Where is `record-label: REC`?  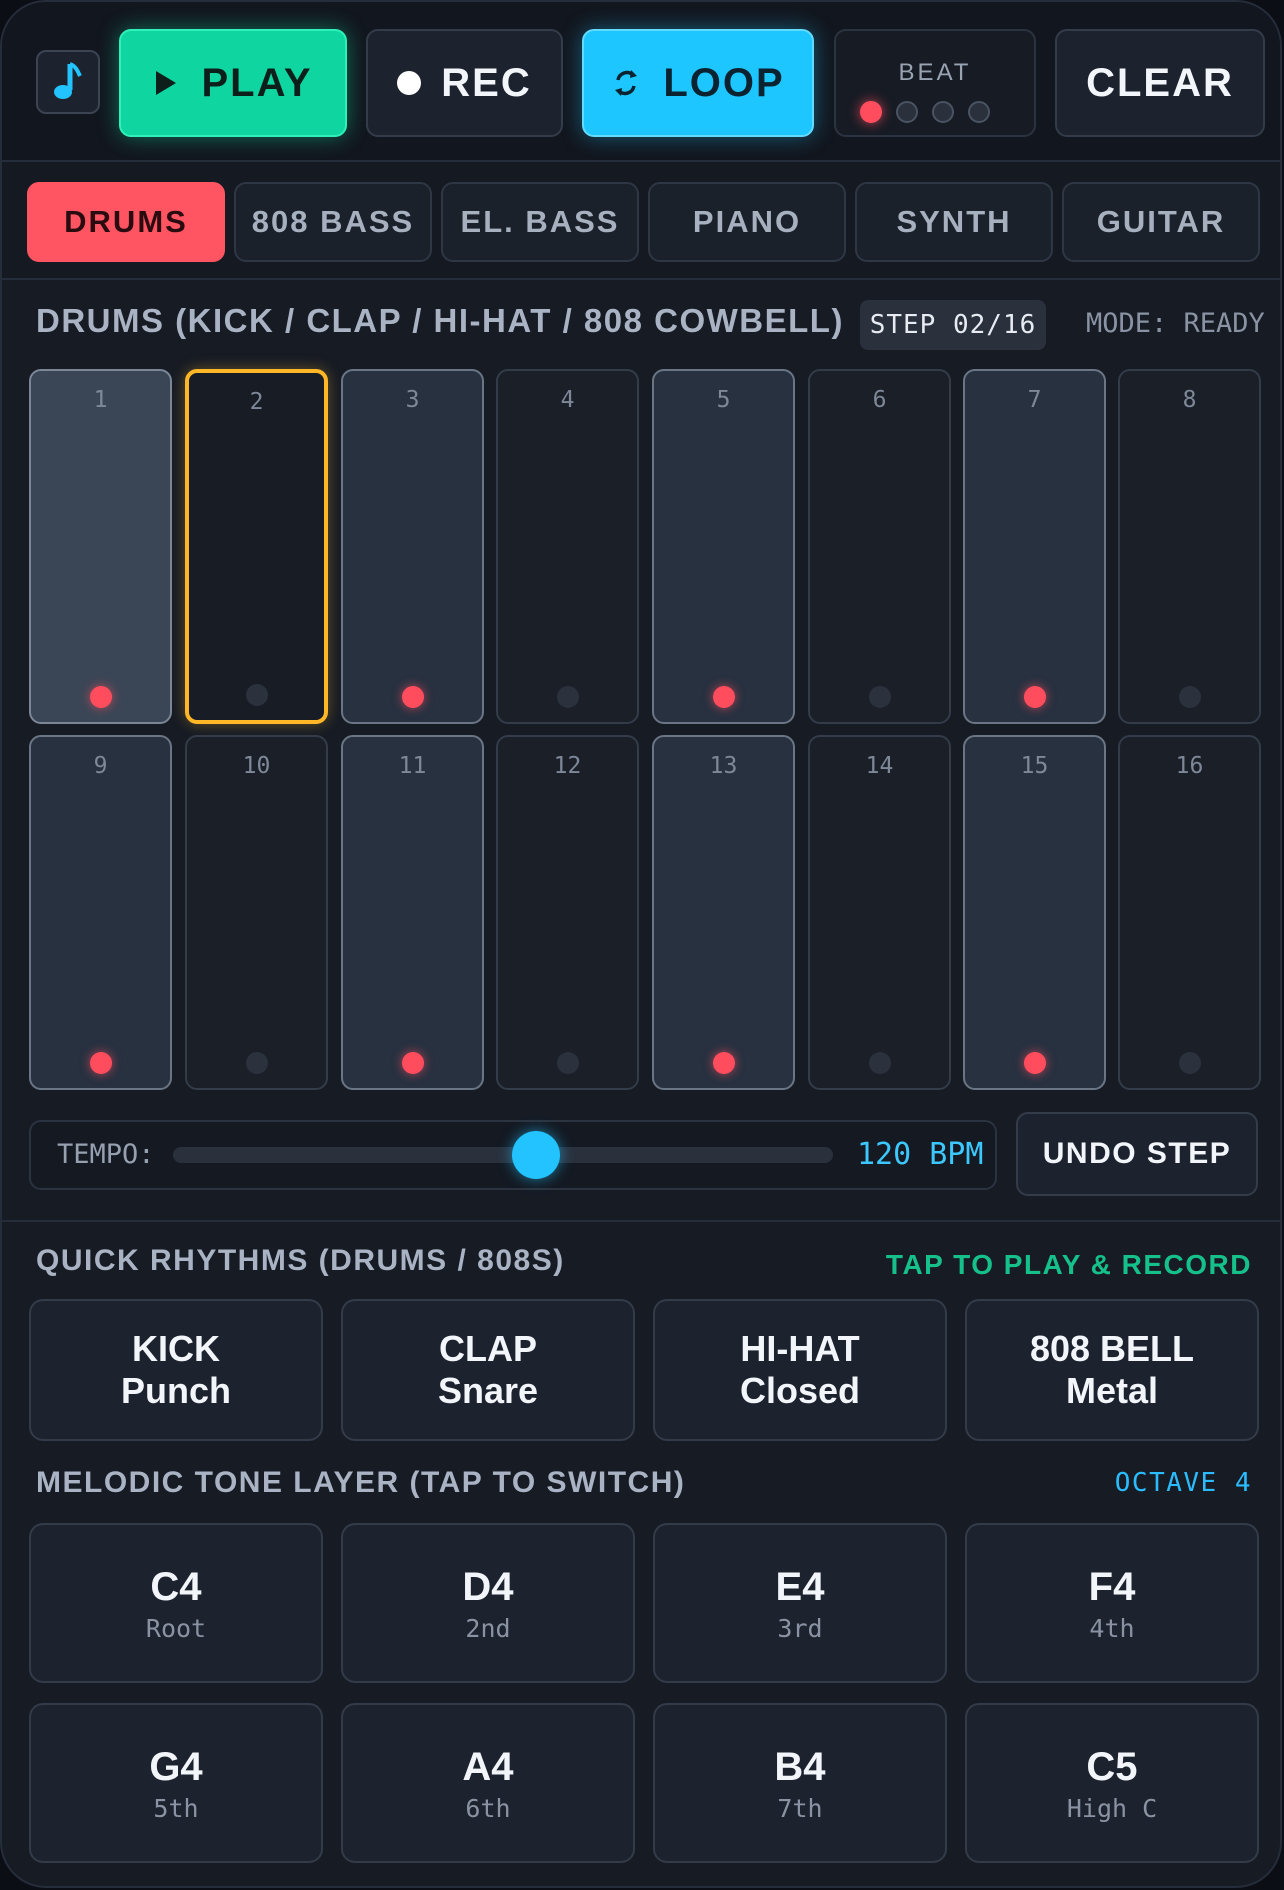
record-label: REC is located at coordinates (486, 82).